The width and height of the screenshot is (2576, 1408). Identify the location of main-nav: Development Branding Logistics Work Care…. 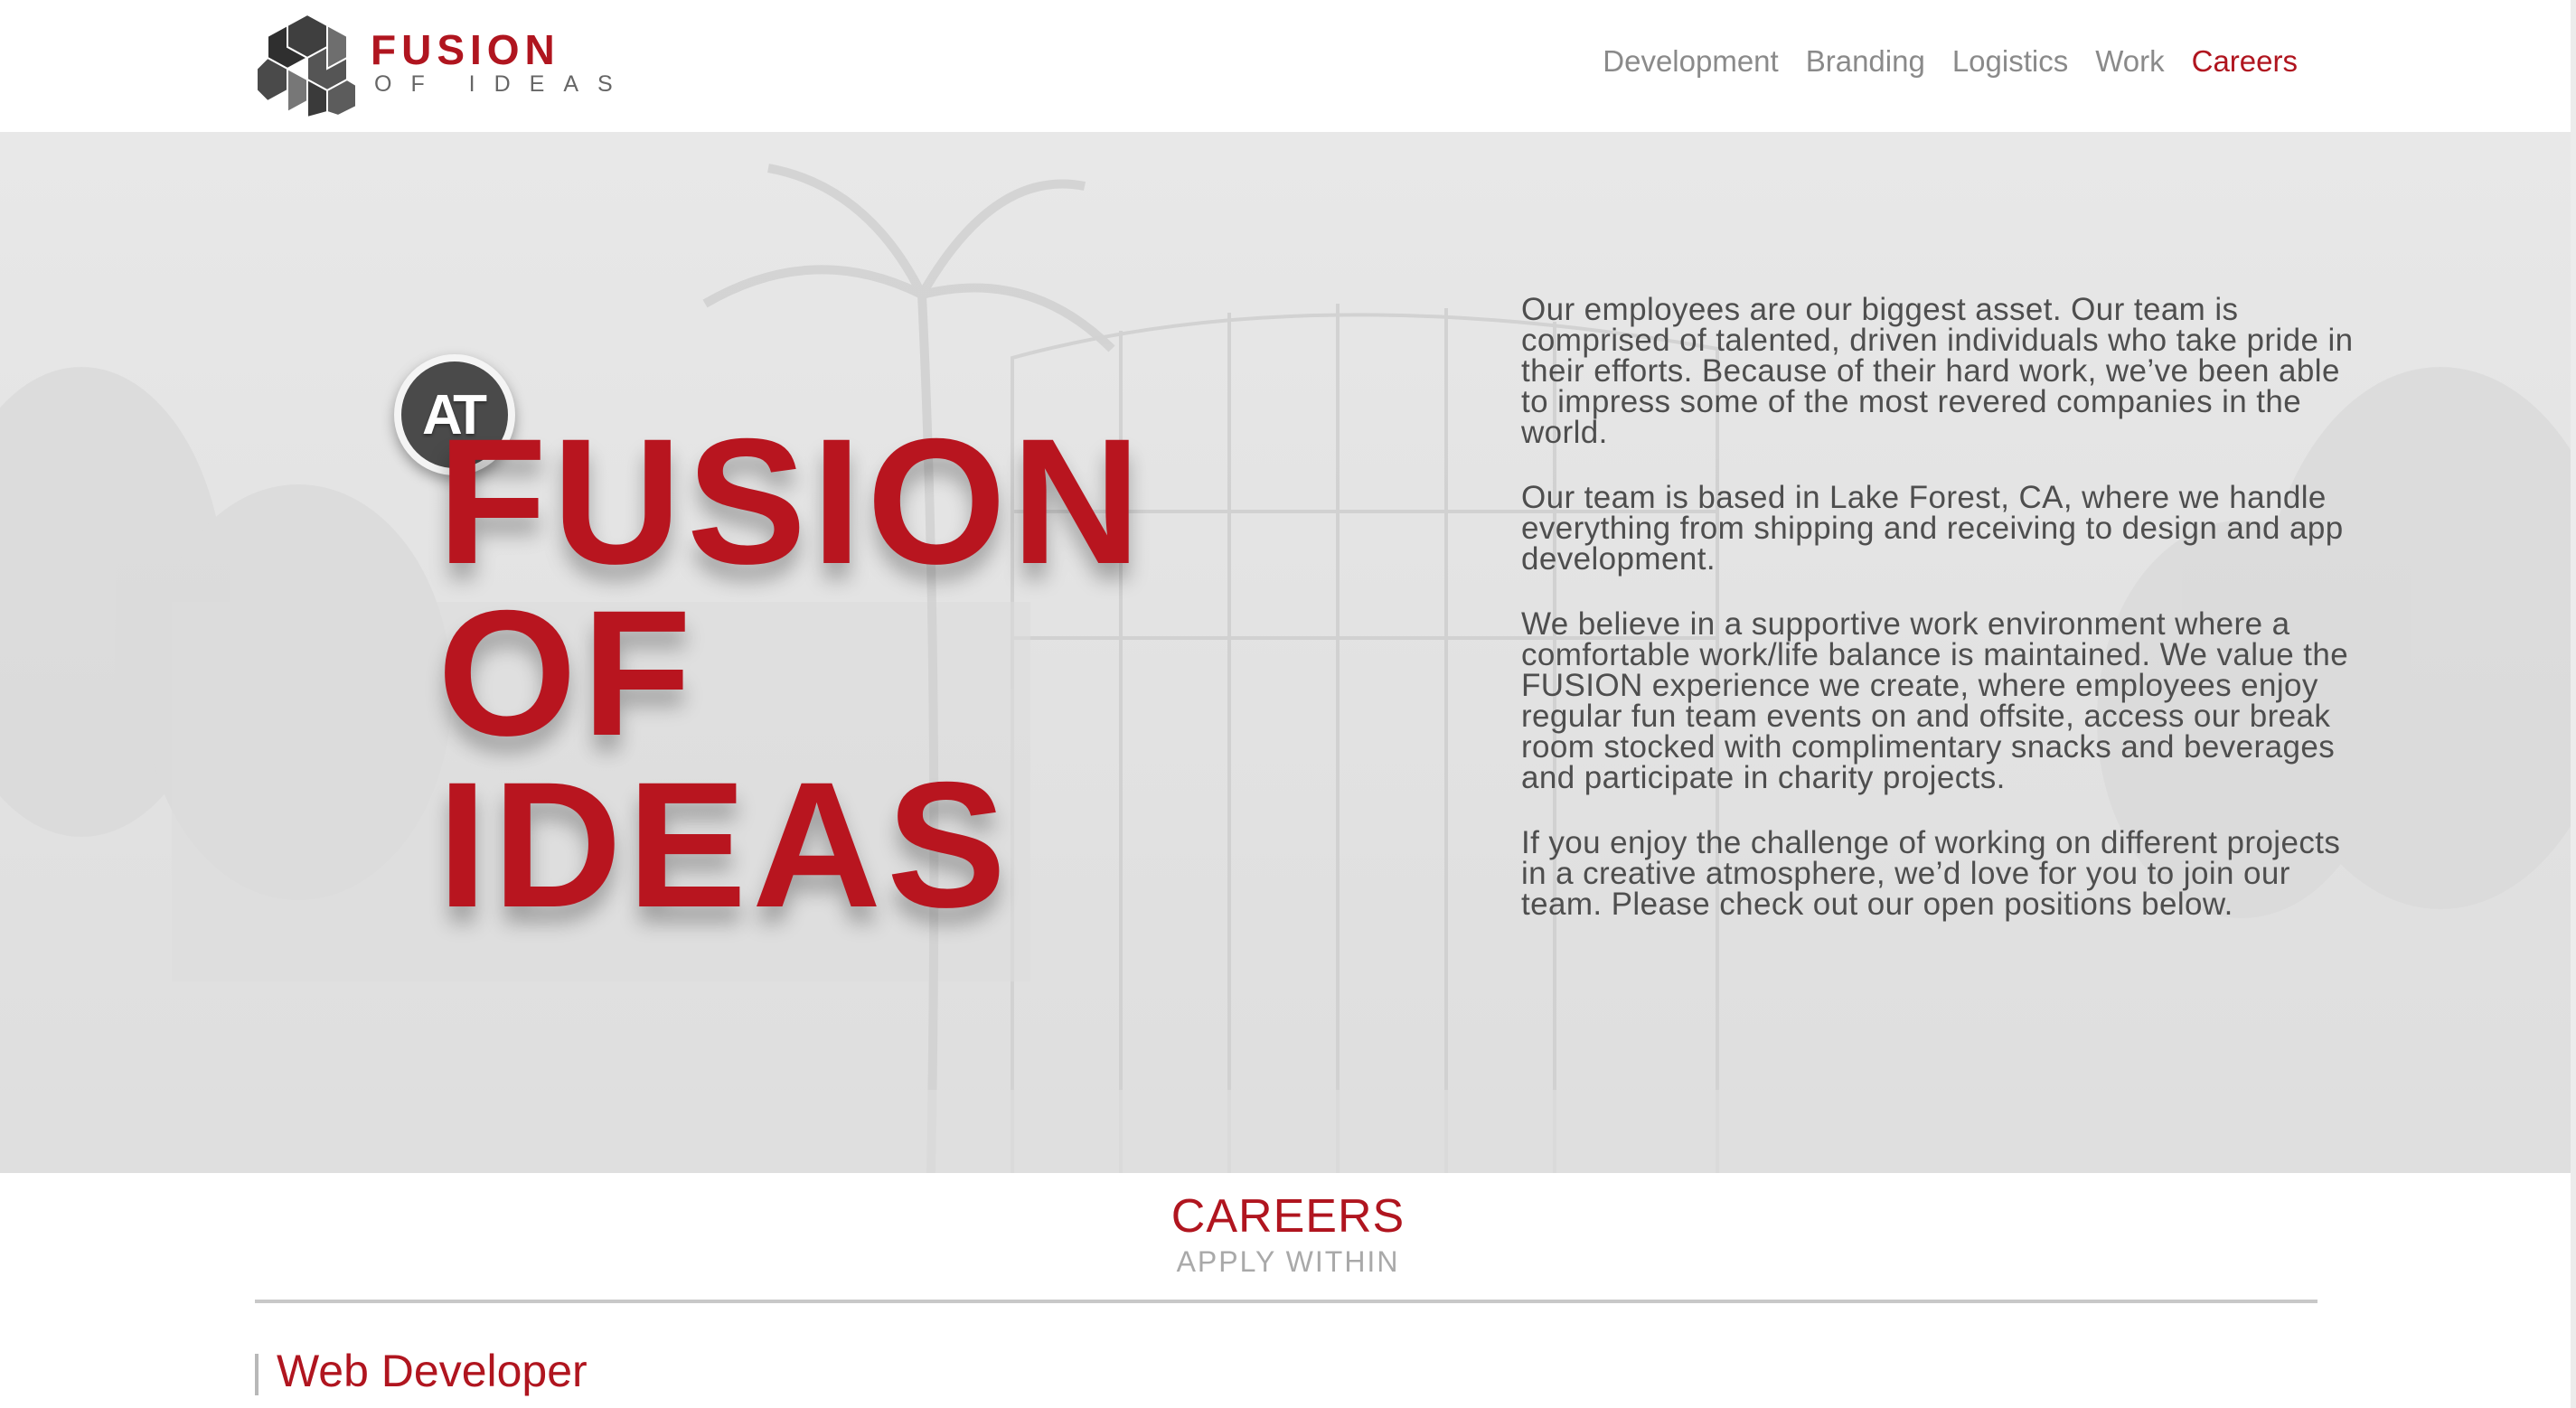
(1951, 61).